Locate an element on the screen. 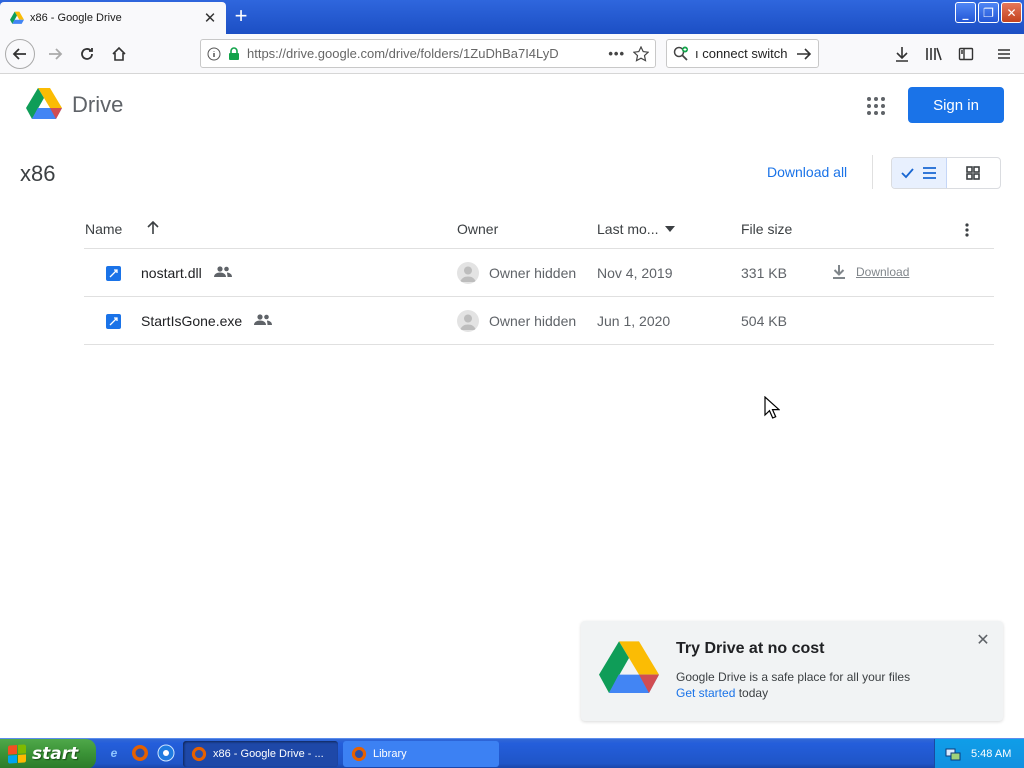  folder-title: x86 is located at coordinates (38, 173).